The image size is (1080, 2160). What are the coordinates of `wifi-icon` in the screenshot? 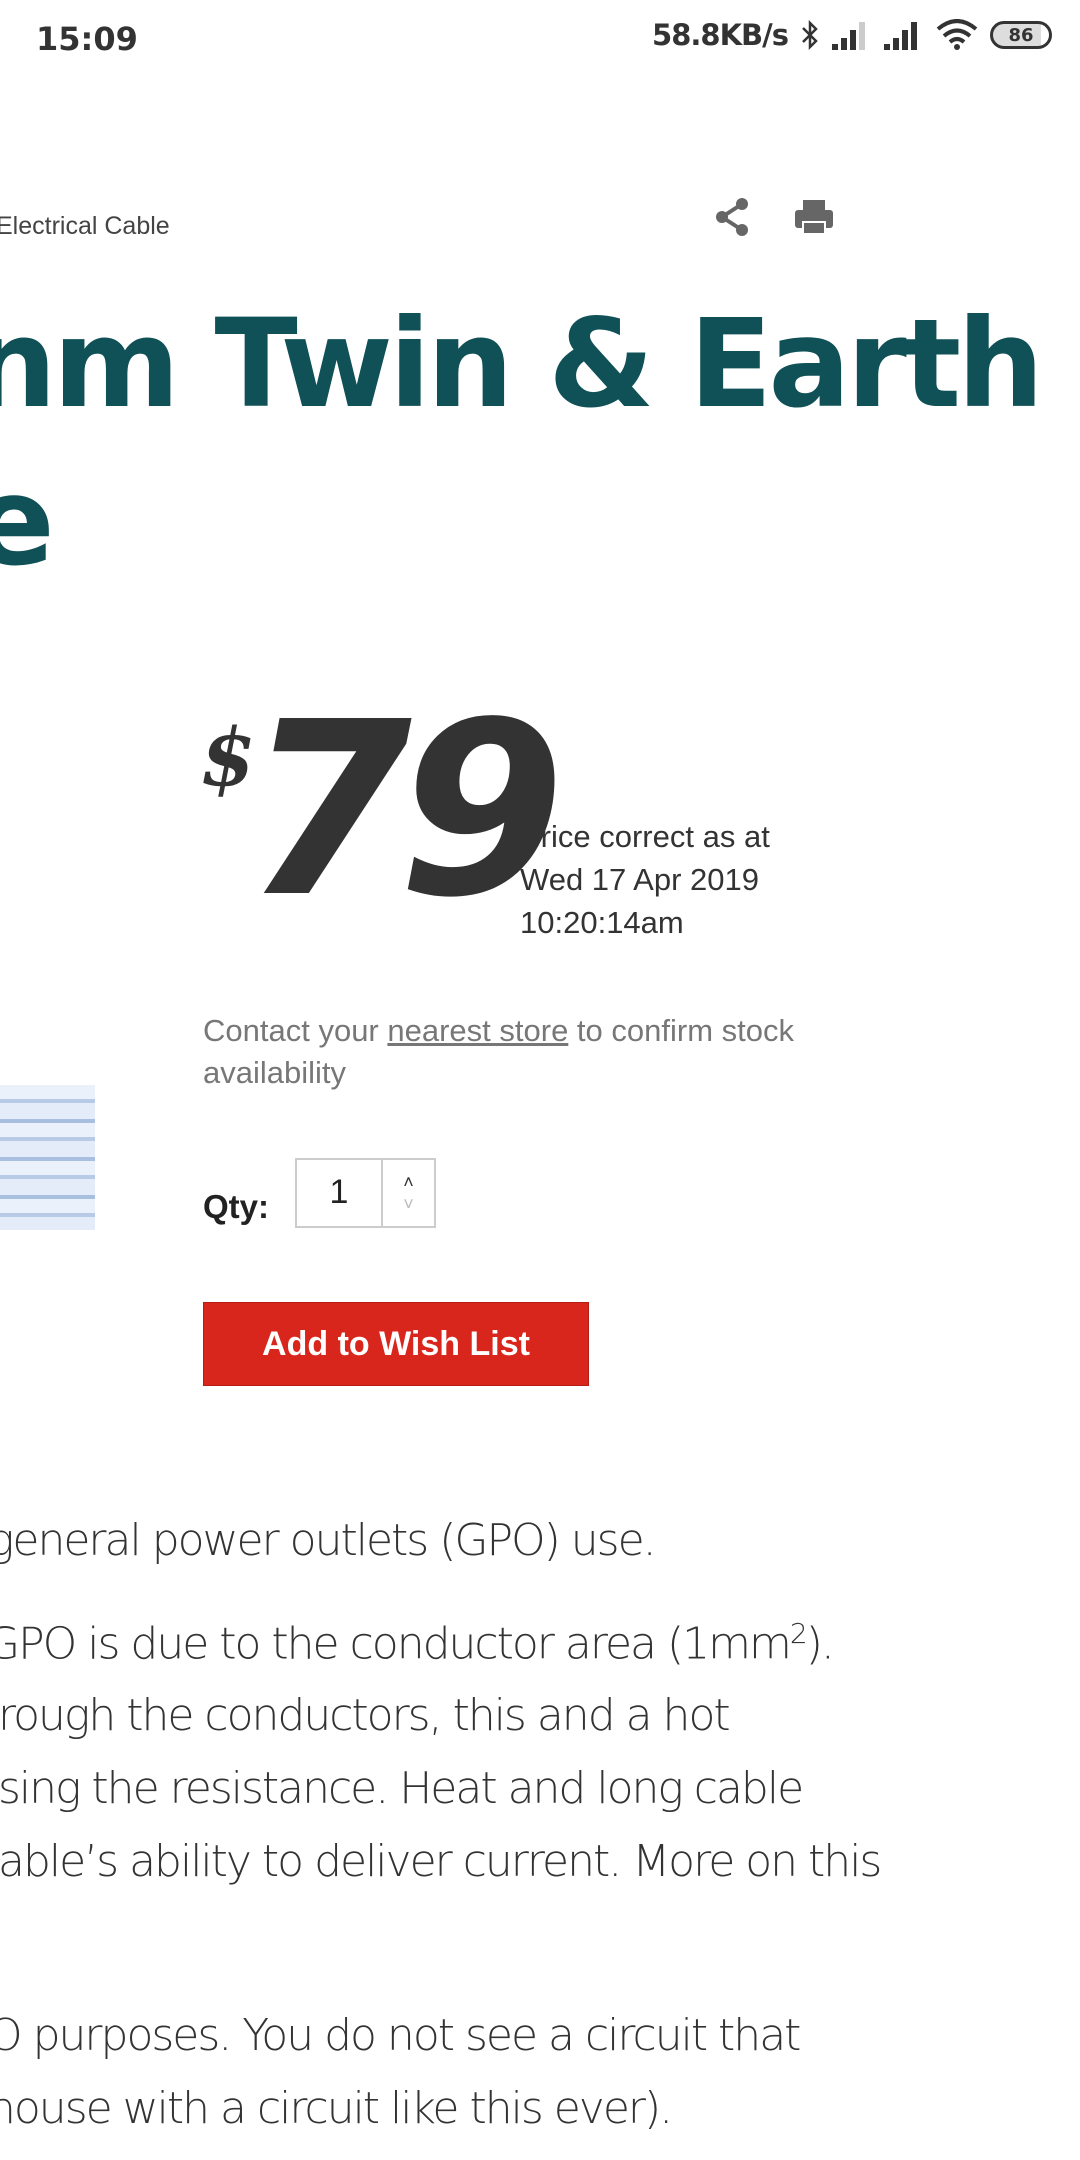 It's located at (957, 34).